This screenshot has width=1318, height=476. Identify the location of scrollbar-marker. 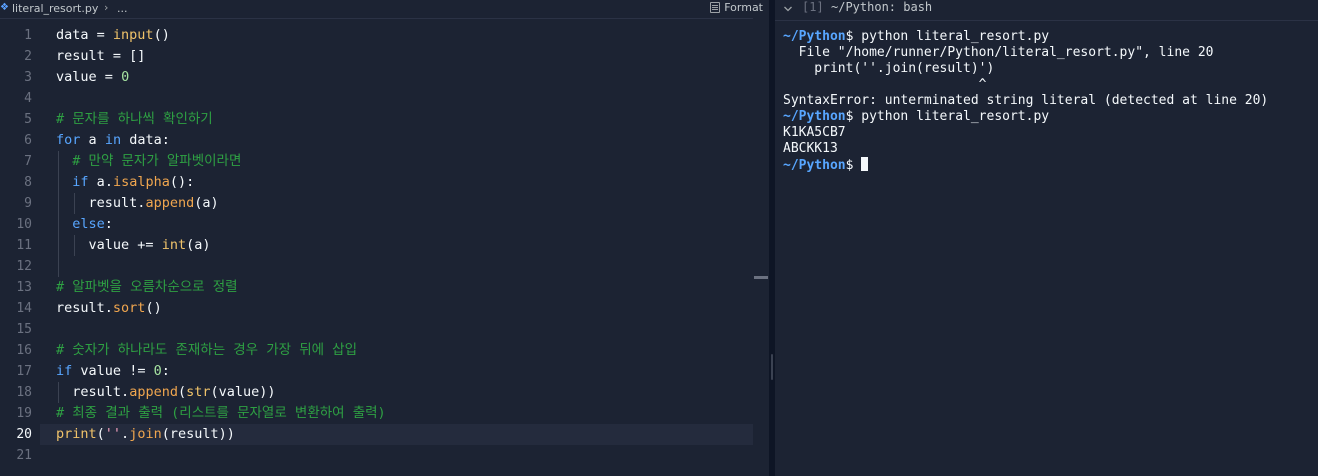
(761, 277).